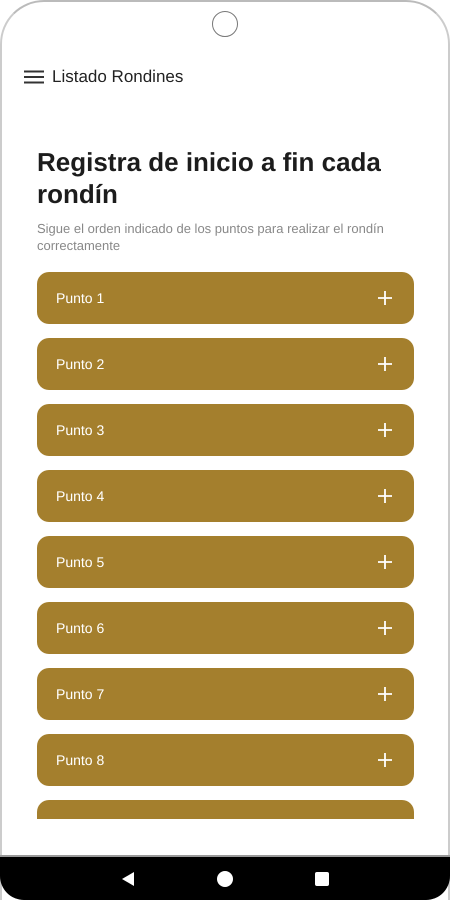  I want to click on page-subtitle: Sigue el orden indicado de los puntos para realizar el rondín correctamente, so click(211, 237).